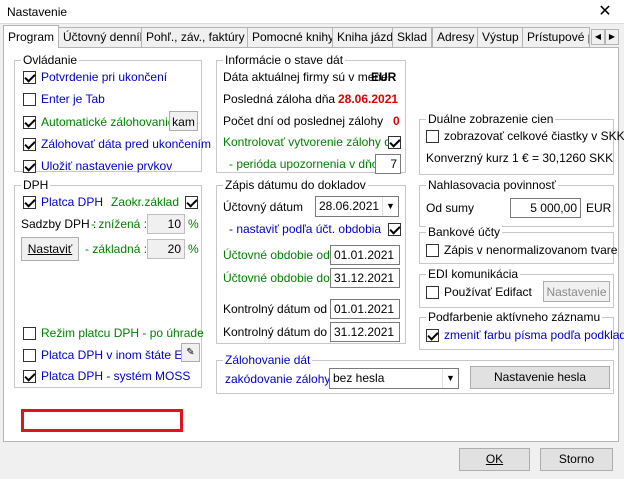 The height and width of the screenshot is (479, 624). I want to click on checkbox-ulozit-nastavenie: Uložiť nastavenie prvkov, so click(97, 166).